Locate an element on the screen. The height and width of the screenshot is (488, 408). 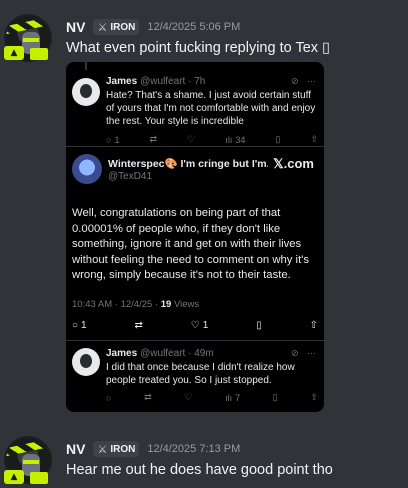
views-label: Views is located at coordinates (185, 304).